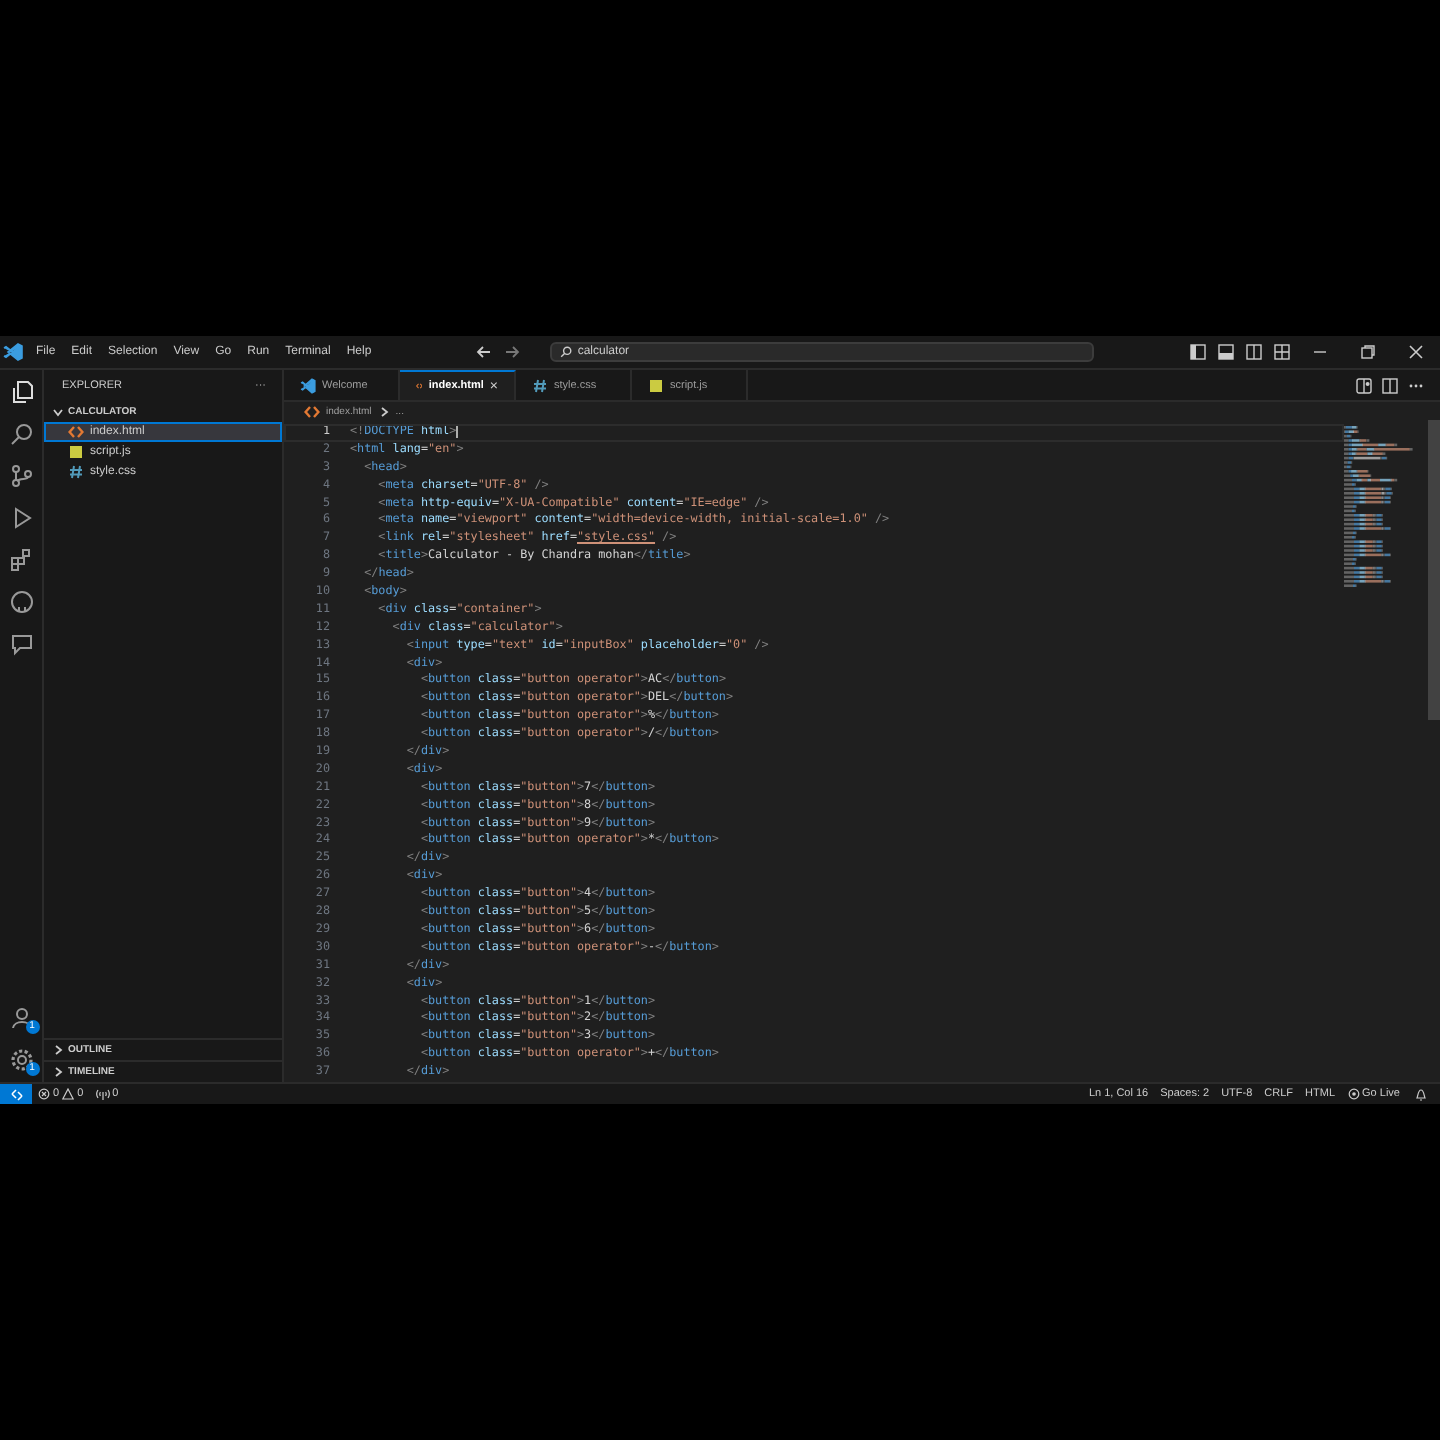 This screenshot has width=1440, height=1440. Describe the element at coordinates (1390, 385) in the screenshot. I see `split-editor-icon` at that location.